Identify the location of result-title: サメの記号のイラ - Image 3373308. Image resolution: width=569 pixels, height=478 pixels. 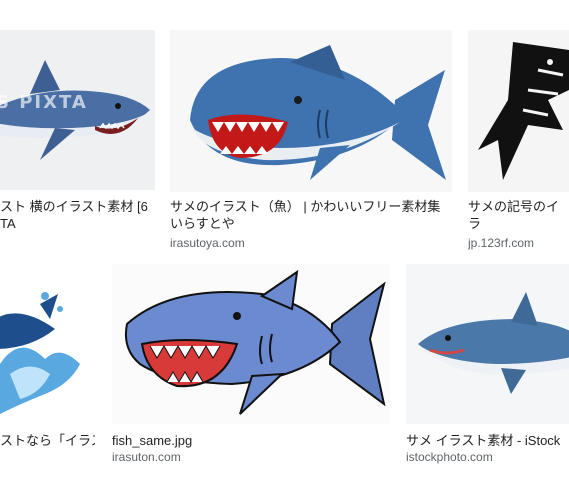
(518, 216).